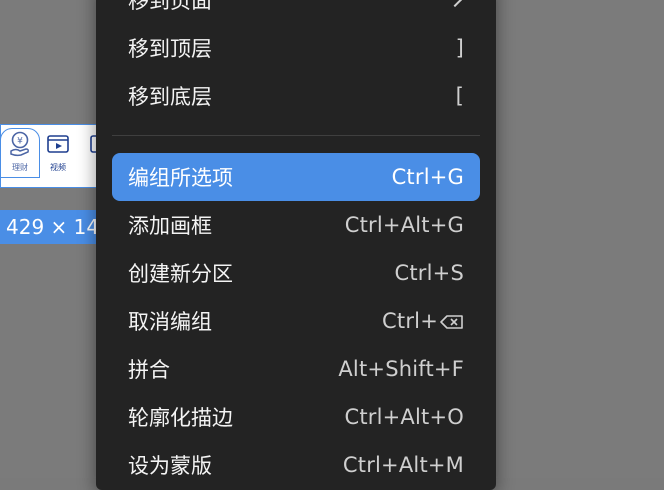  Describe the element at coordinates (296, 177) in the screenshot. I see `menu-item-group-selection: 编组所选项 Ctrl+G` at that location.